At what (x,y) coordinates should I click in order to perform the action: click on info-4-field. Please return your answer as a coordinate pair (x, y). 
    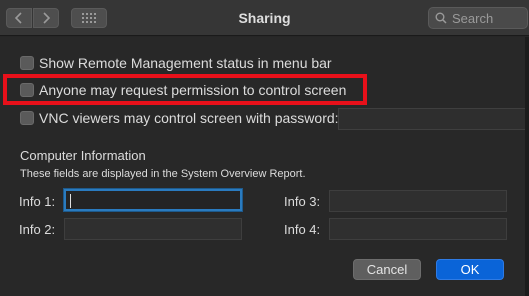
    Looking at the image, I should click on (418, 229).